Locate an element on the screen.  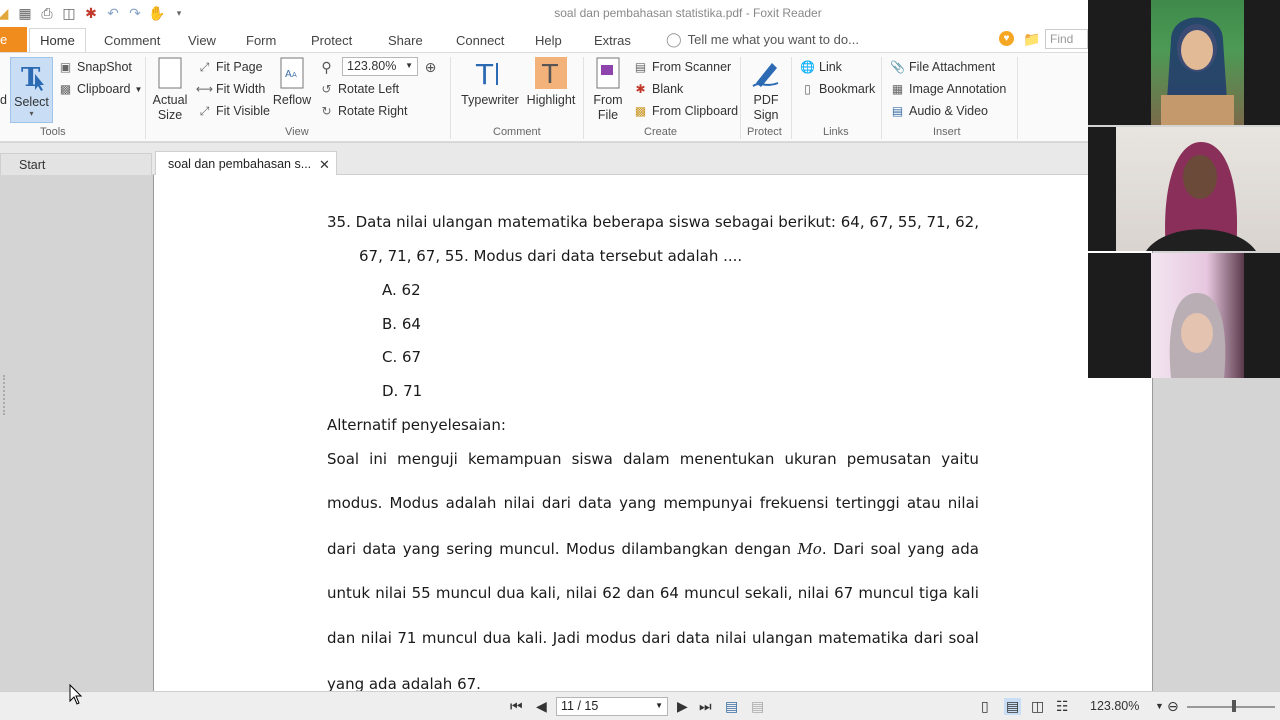
next-page-icon: ▶ is located at coordinates (682, 706).